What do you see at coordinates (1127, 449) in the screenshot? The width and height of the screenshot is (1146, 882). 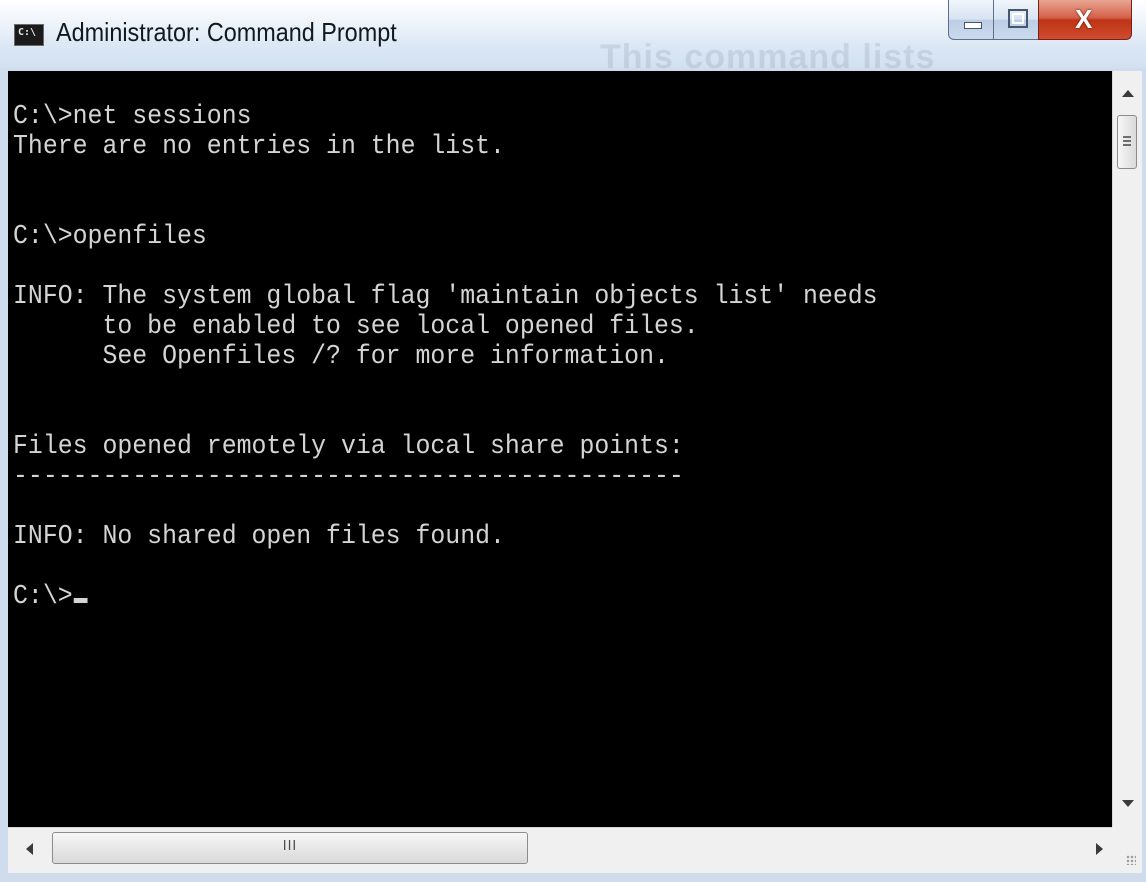 I see `vertical-scrollbar` at bounding box center [1127, 449].